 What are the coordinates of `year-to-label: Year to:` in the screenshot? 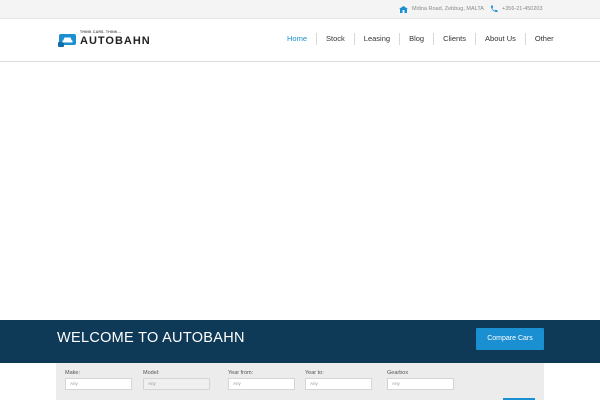 It's located at (314, 373).